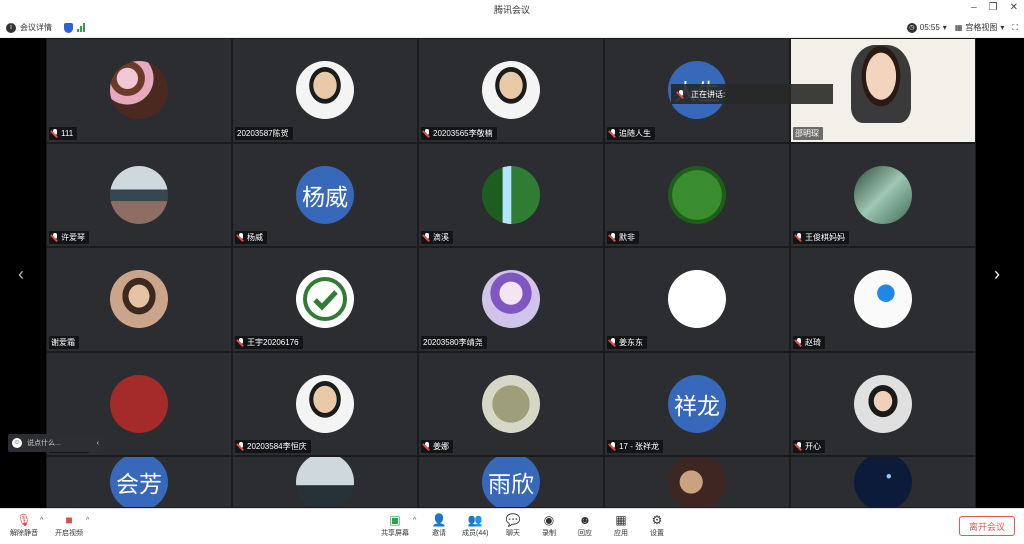 The image size is (1024, 544). Describe the element at coordinates (881, 84) in the screenshot. I see `participant-video` at that location.